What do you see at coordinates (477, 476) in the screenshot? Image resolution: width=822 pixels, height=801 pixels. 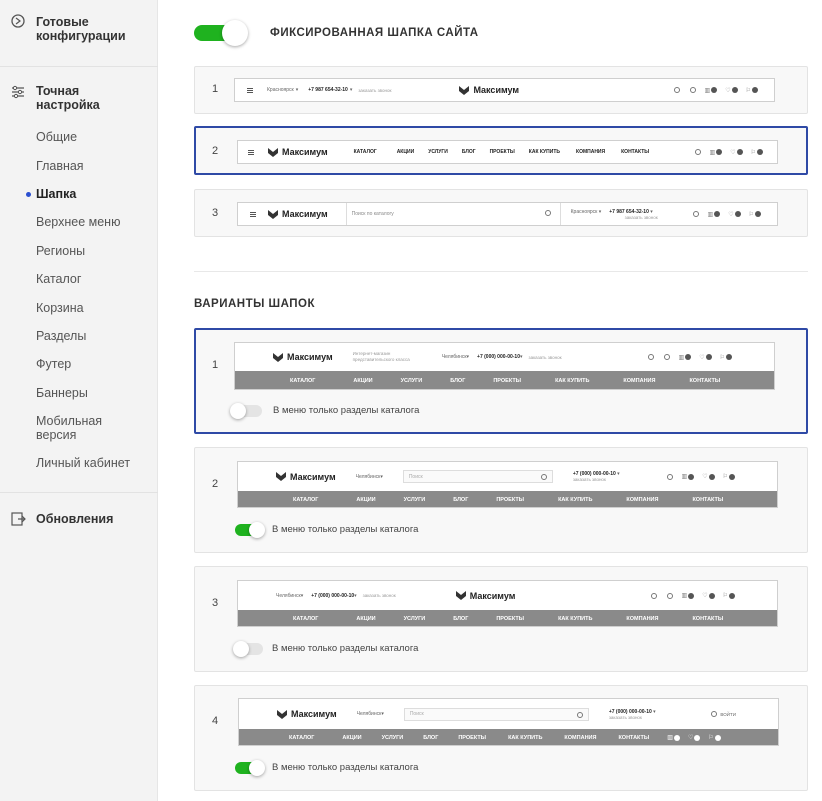 I see `search-input: Поиск` at bounding box center [477, 476].